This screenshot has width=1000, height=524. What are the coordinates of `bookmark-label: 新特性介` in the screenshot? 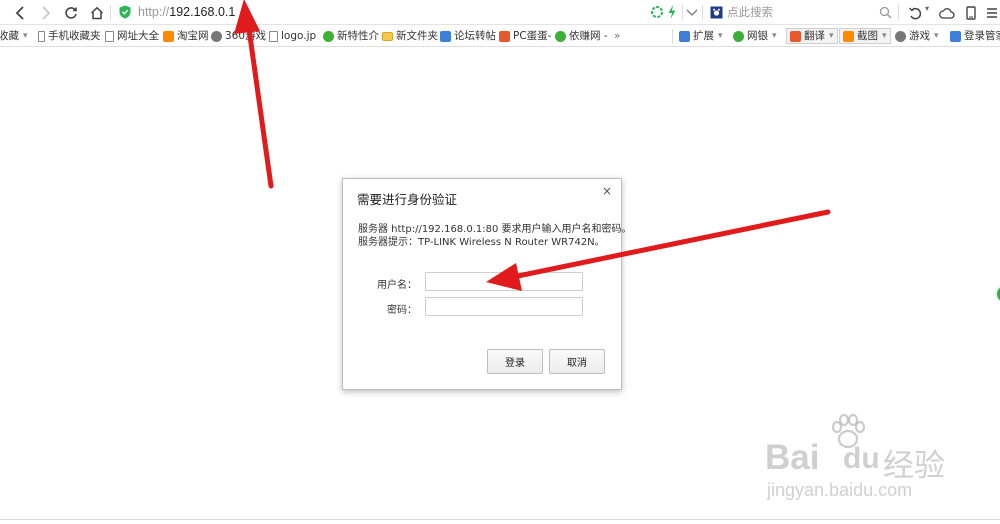 It's located at (358, 36).